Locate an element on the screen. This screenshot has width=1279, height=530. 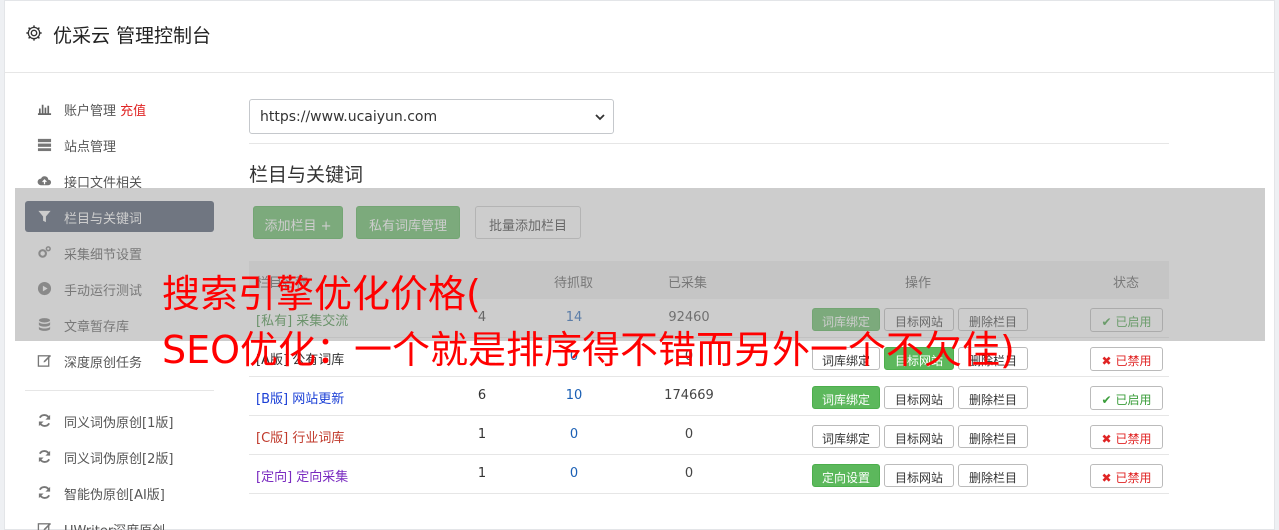
server-icon is located at coordinates (44, 145).